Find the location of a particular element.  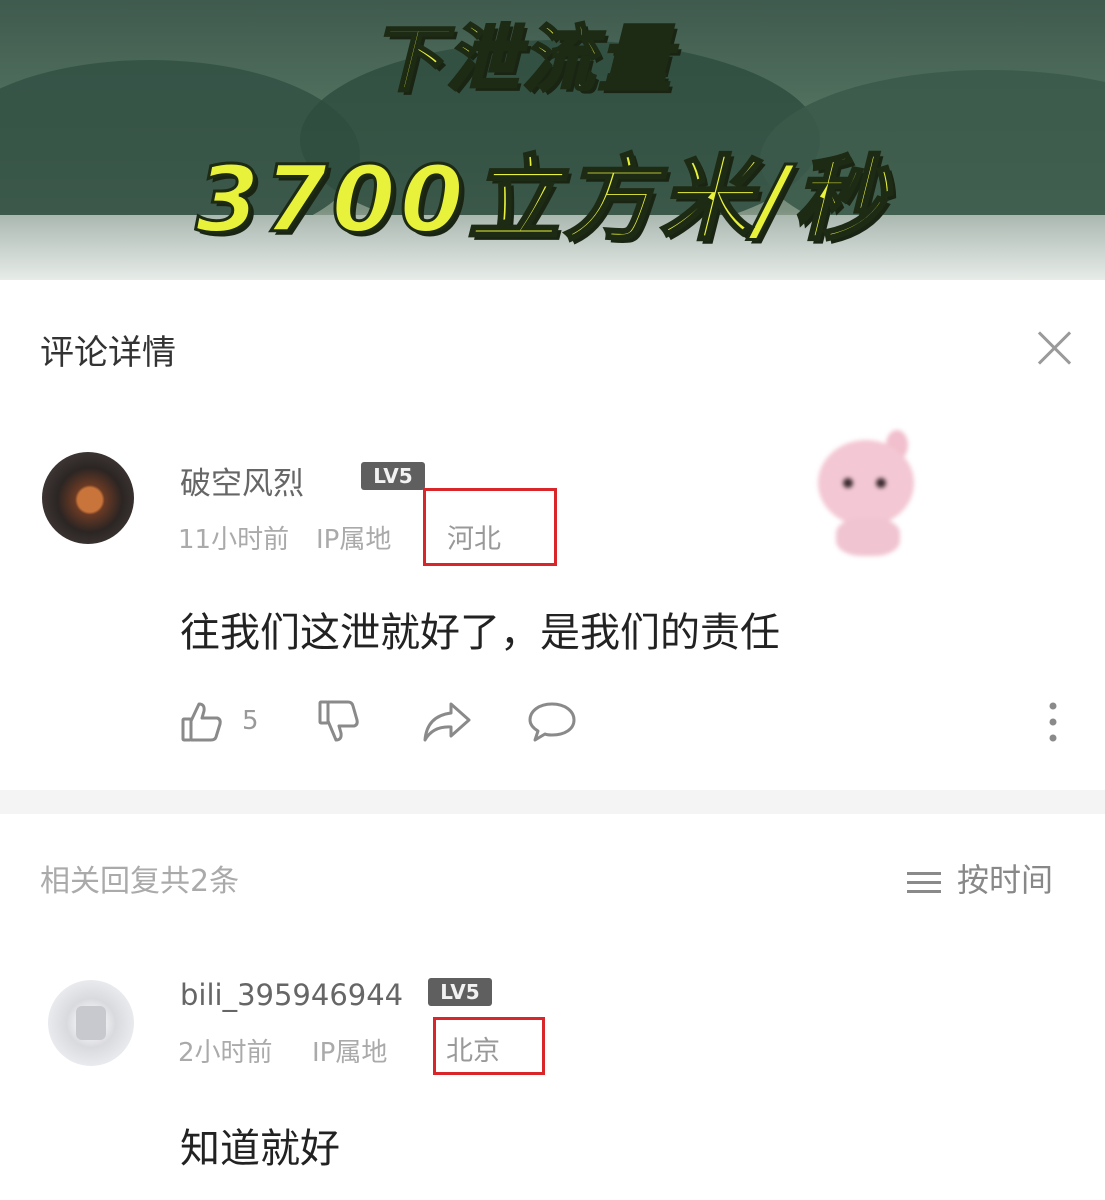

sort-button: 按时间 is located at coordinates (980, 878).